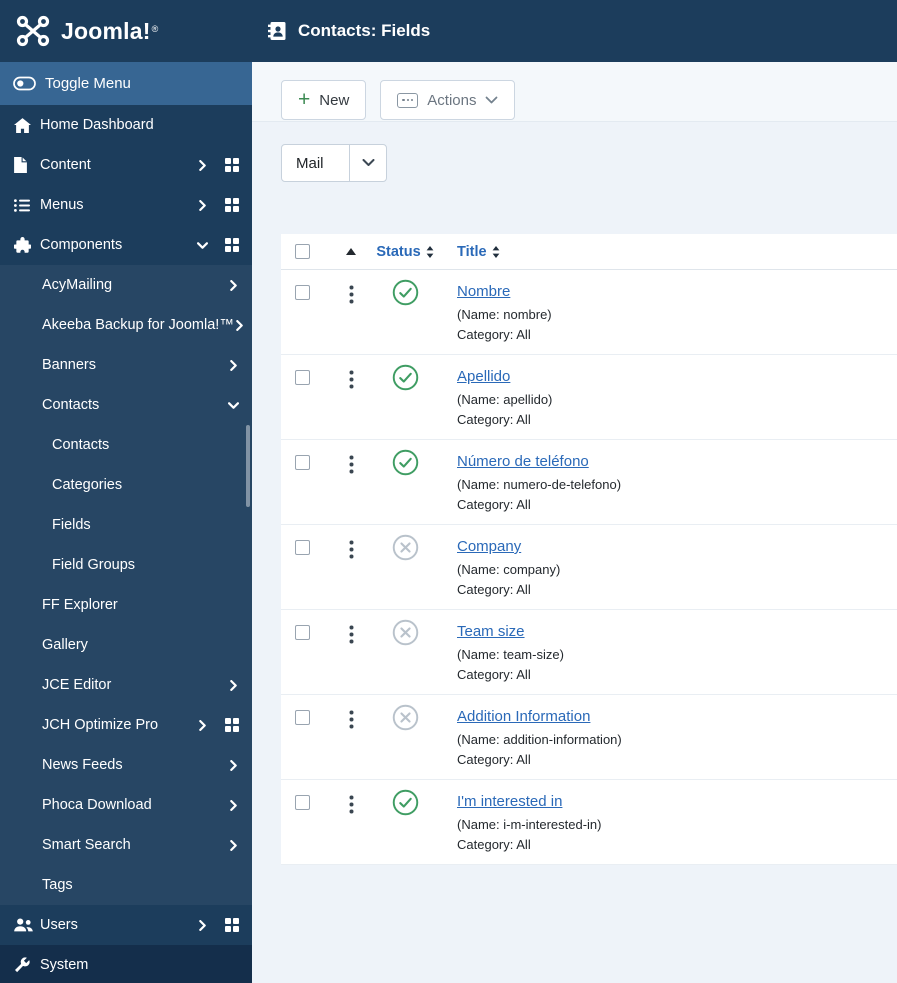 This screenshot has width=897, height=983. What do you see at coordinates (126, 525) in the screenshot?
I see `sidebar-item-fields: Fields` at bounding box center [126, 525].